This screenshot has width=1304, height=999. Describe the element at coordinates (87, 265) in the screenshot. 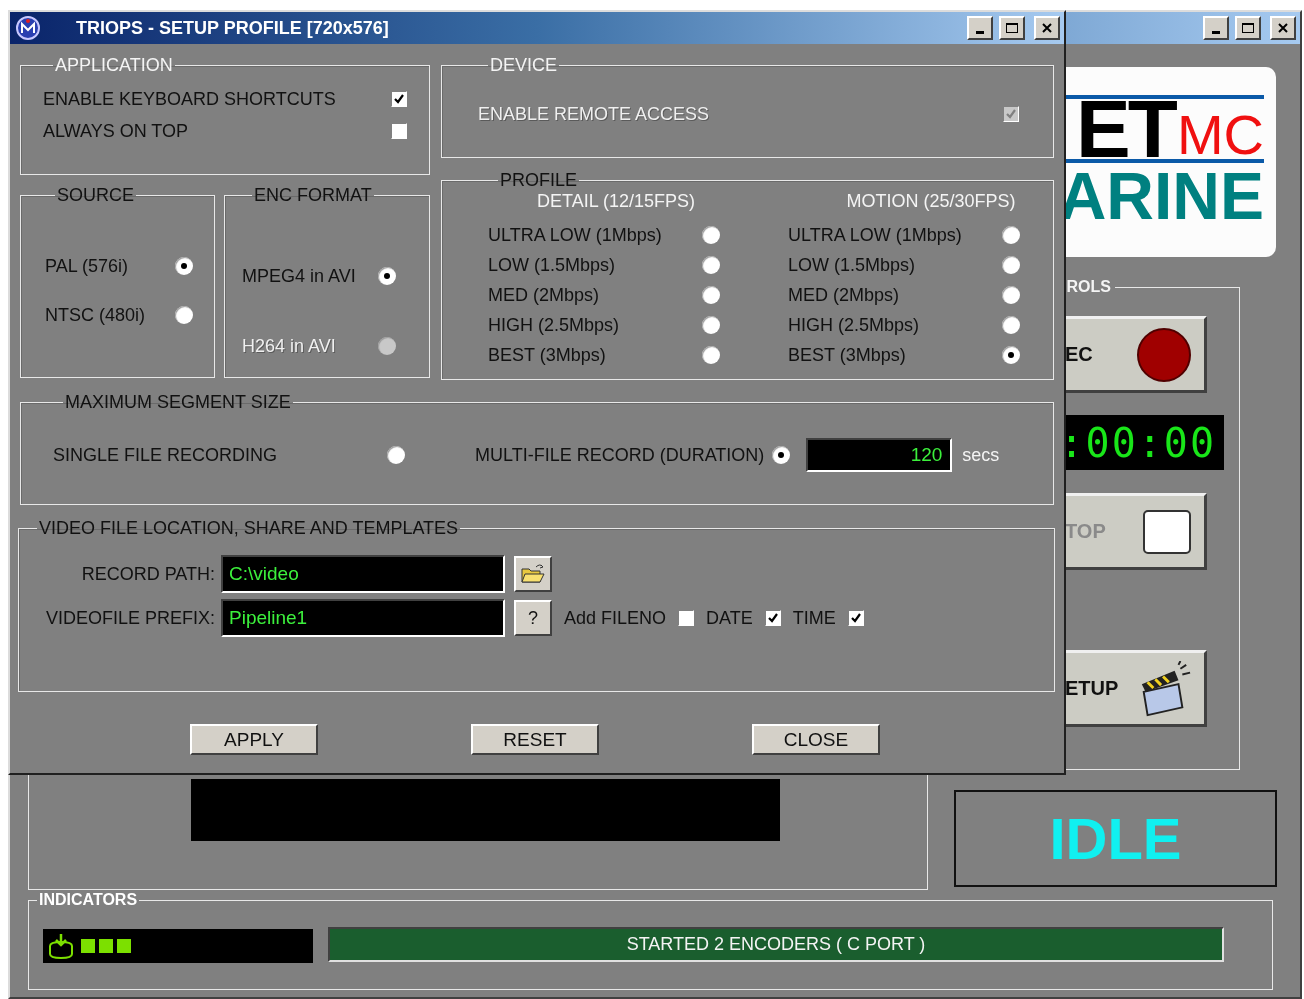

I see `option-label: PAL (576i)` at that location.